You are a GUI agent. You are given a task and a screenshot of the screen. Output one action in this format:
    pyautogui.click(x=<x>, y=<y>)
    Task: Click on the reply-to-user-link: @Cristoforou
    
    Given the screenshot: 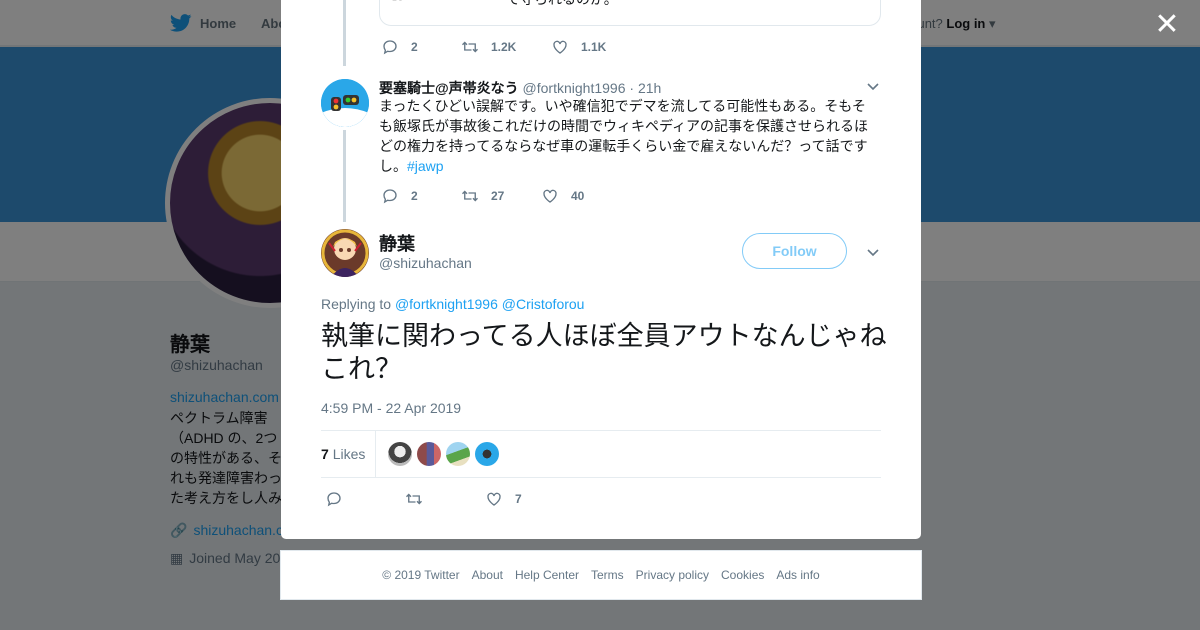 What is the action you would take?
    pyautogui.click(x=543, y=304)
    